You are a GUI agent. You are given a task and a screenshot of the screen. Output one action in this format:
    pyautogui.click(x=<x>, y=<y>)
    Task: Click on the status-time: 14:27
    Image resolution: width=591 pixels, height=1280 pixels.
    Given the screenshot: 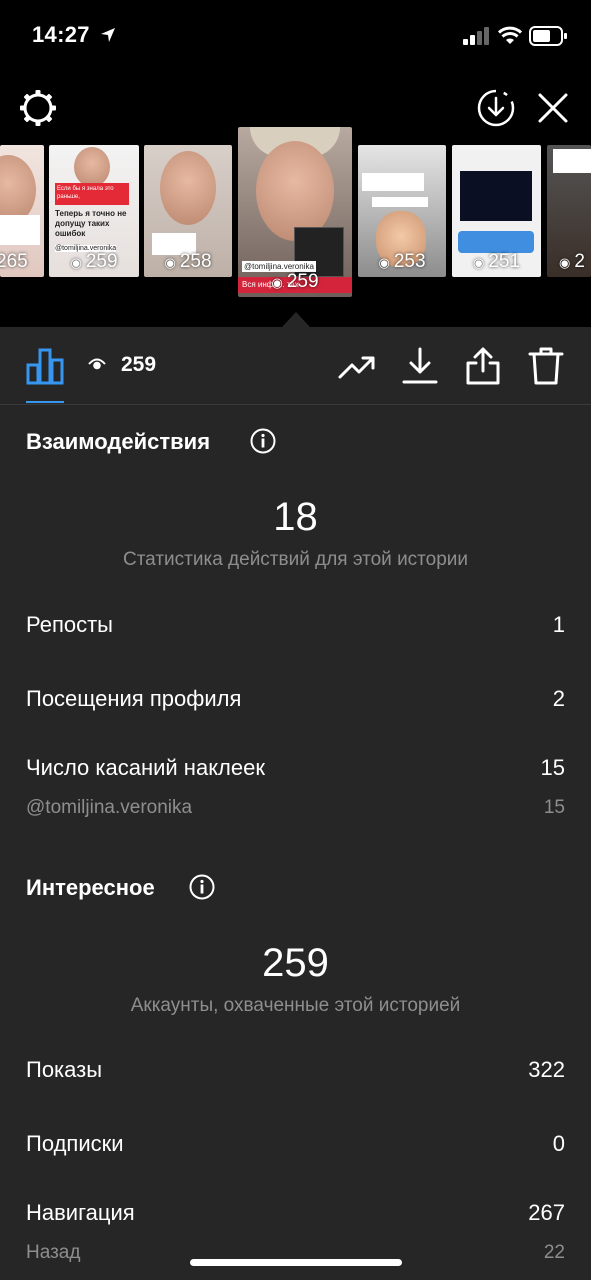 What is the action you would take?
    pyautogui.click(x=61, y=34)
    